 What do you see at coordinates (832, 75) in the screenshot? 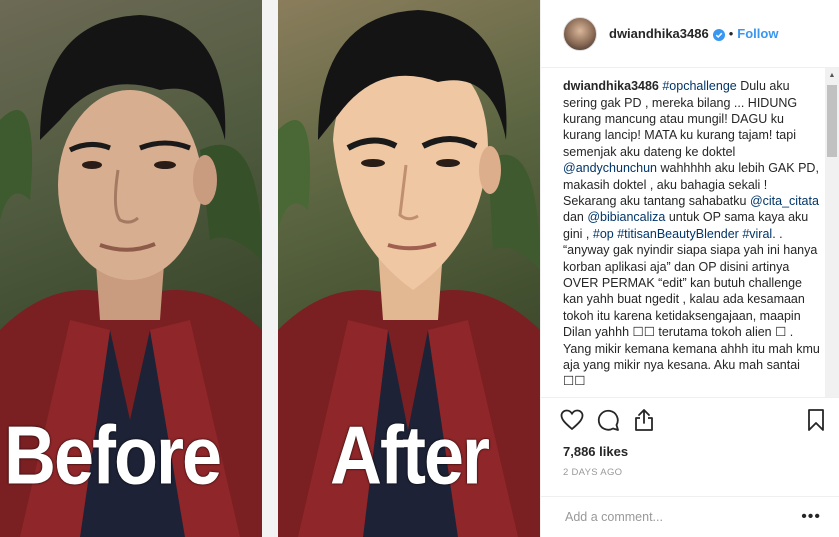
I see `scroll-up-icon: ▲` at bounding box center [832, 75].